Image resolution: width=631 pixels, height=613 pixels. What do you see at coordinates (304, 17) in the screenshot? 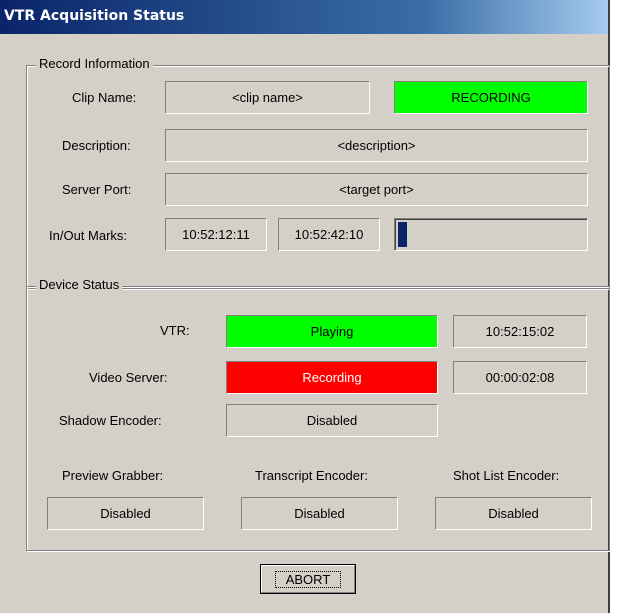
I see `title-bar: VTR Acquisition Status` at bounding box center [304, 17].